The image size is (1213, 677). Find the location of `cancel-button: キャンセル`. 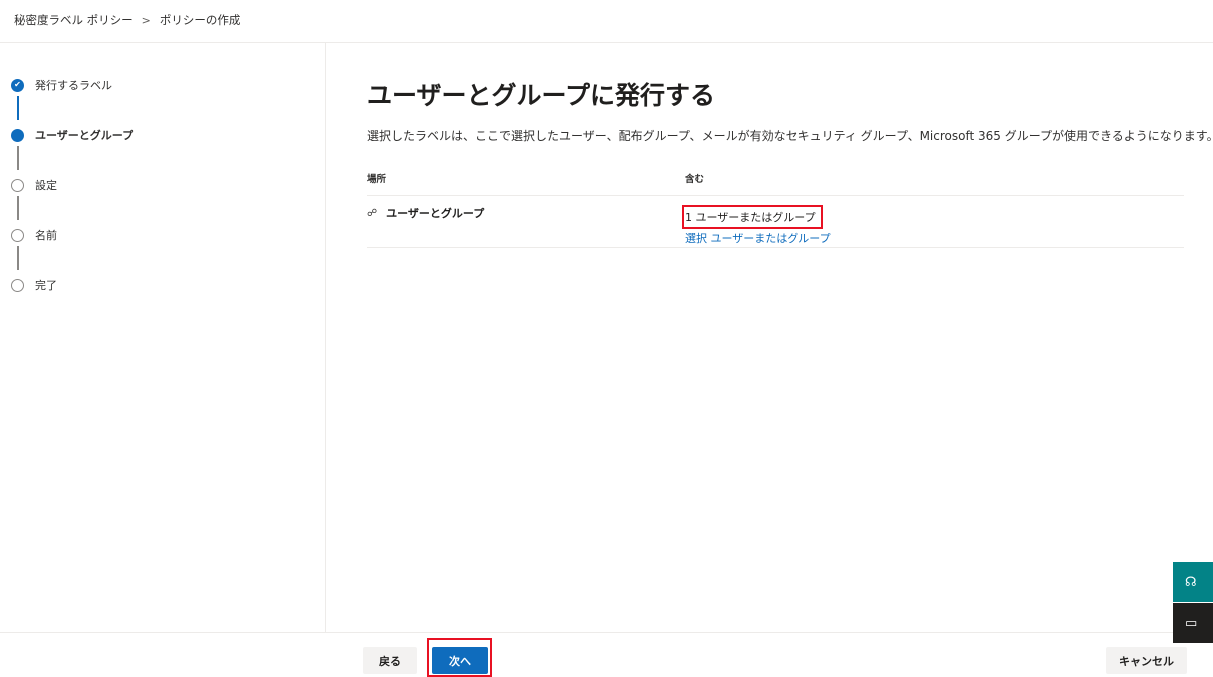

cancel-button: キャンセル is located at coordinates (1146, 660).